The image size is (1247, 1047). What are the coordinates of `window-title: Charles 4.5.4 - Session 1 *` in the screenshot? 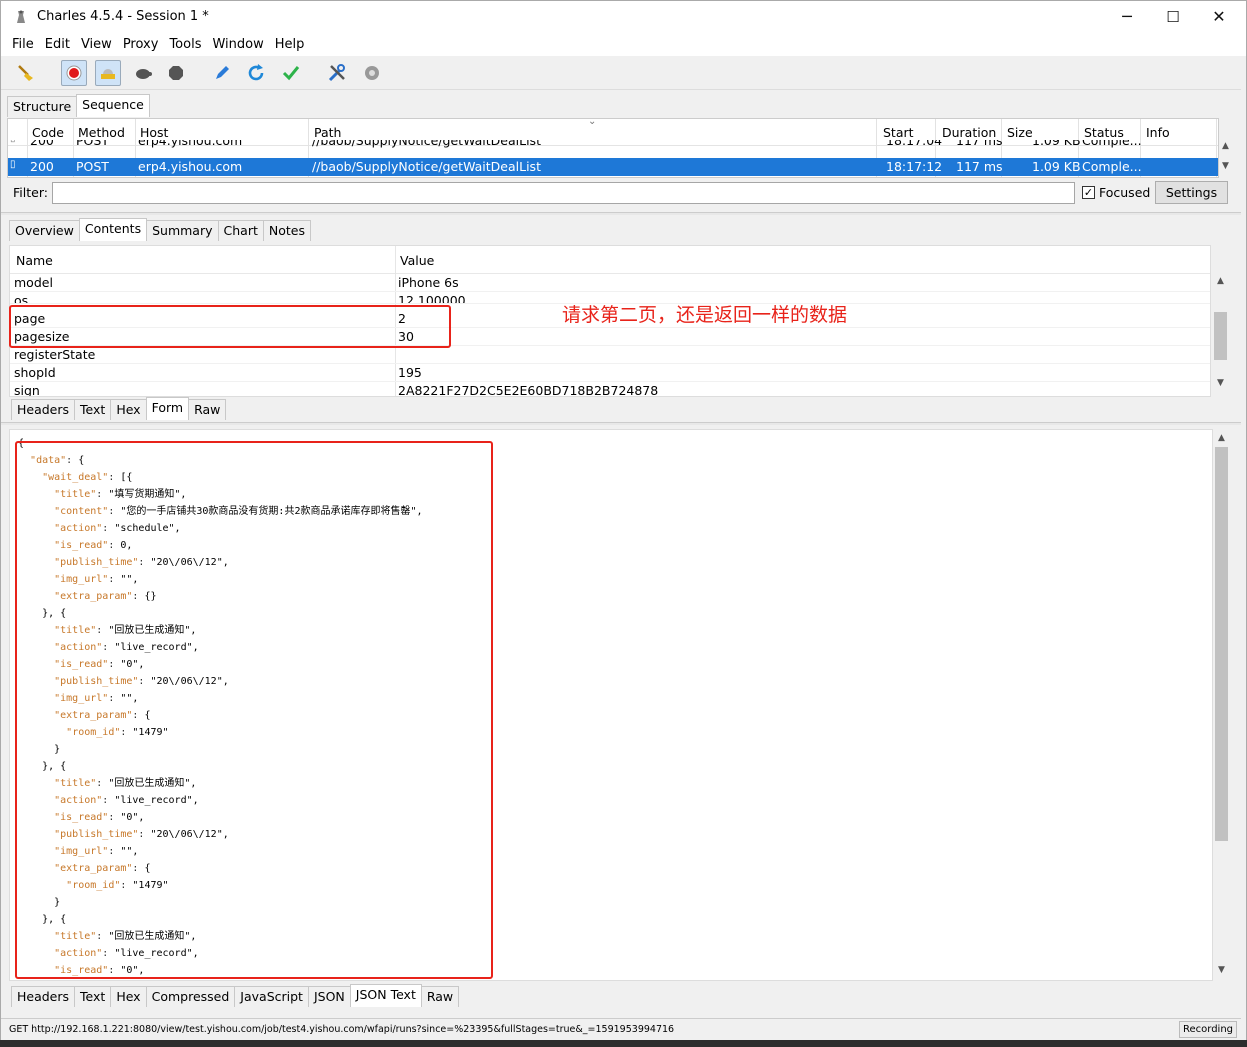 It's located at (123, 16).